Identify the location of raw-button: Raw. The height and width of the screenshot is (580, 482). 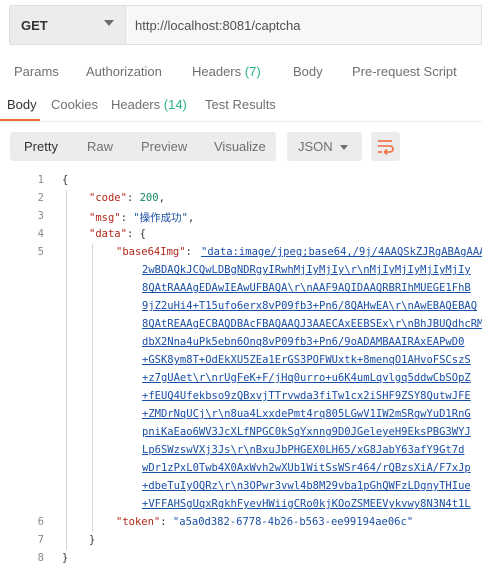
(100, 146).